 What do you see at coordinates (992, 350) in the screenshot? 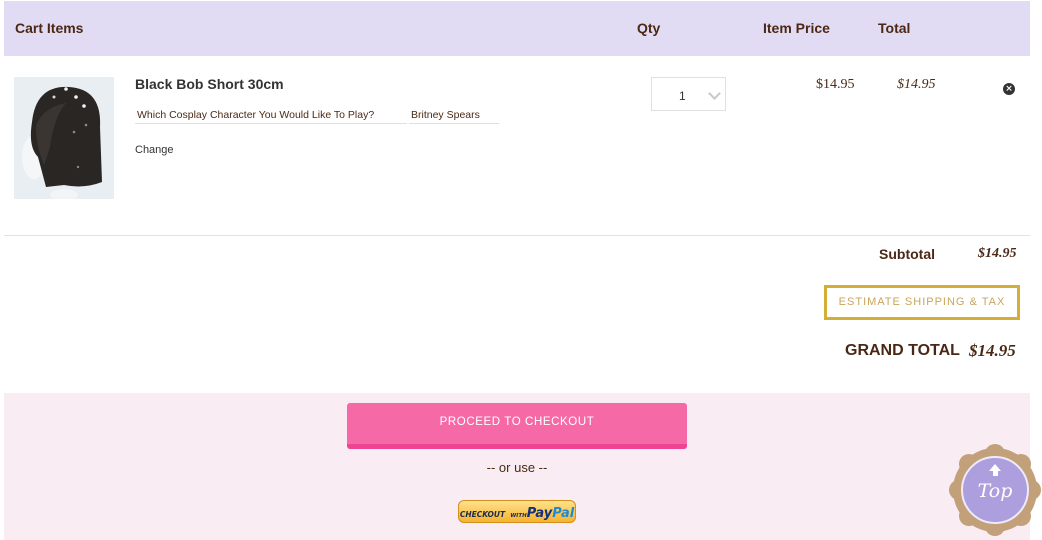
I see `grand-total-value: $14.95` at bounding box center [992, 350].